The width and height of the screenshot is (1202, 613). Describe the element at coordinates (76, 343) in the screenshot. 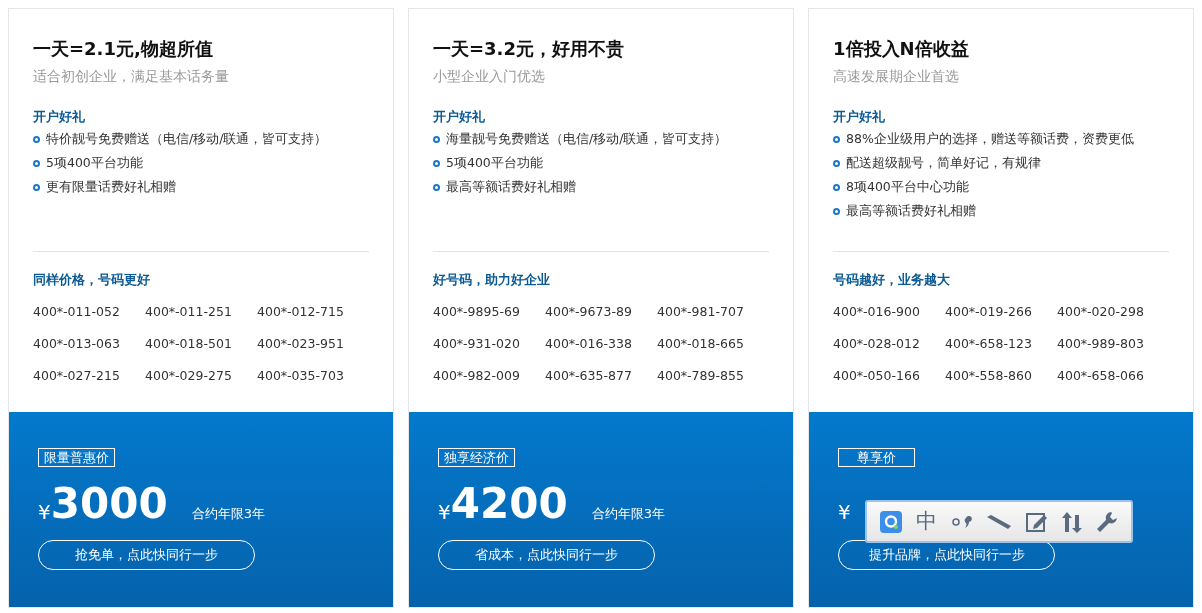

I see `phone-number: 400*-013-063` at that location.